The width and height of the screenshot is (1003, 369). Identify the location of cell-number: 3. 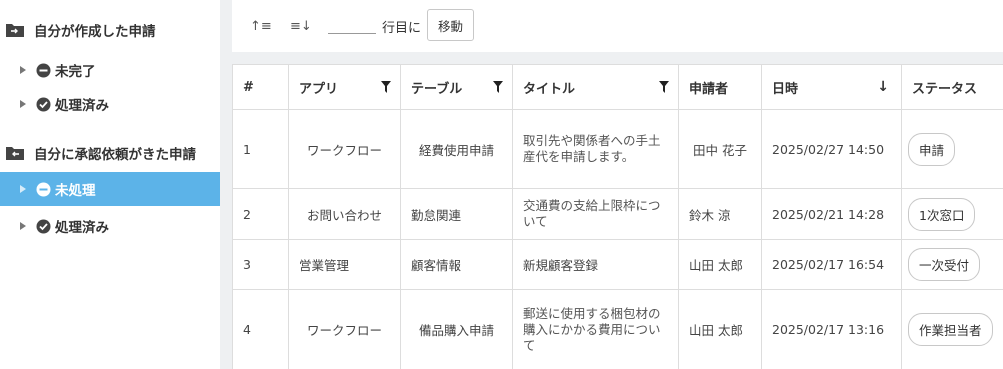
(261, 264).